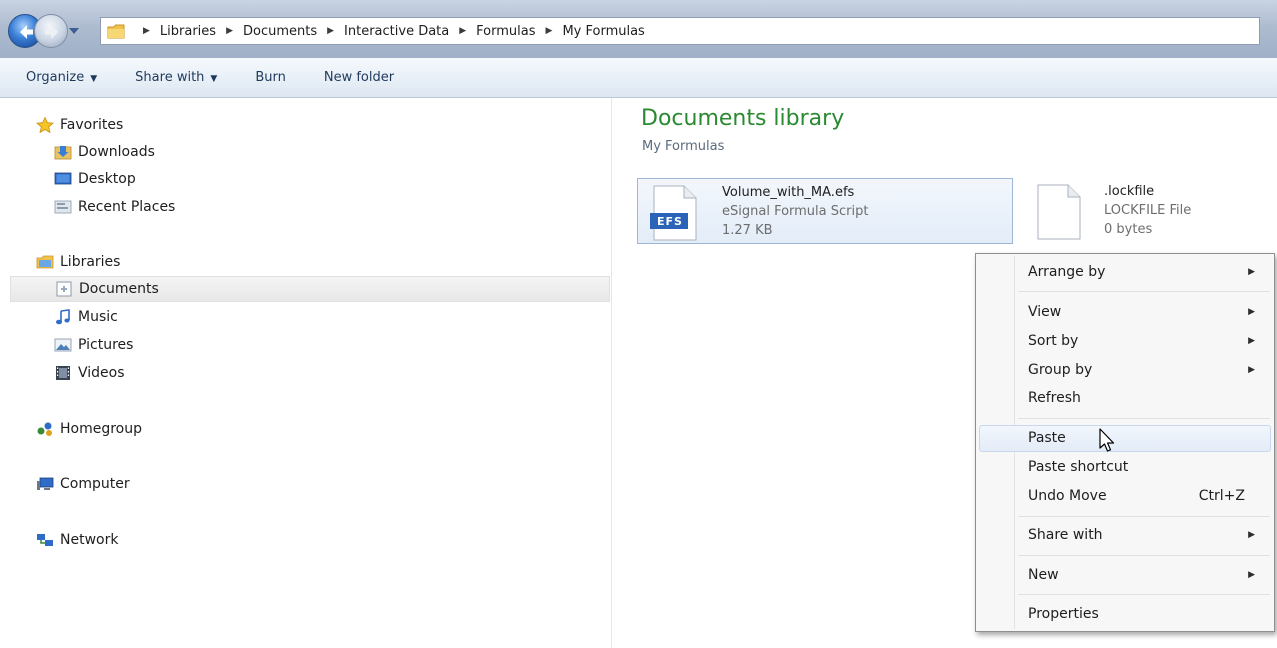 Image resolution: width=1277 pixels, height=648 pixels. I want to click on library-title: Documents library, so click(743, 118).